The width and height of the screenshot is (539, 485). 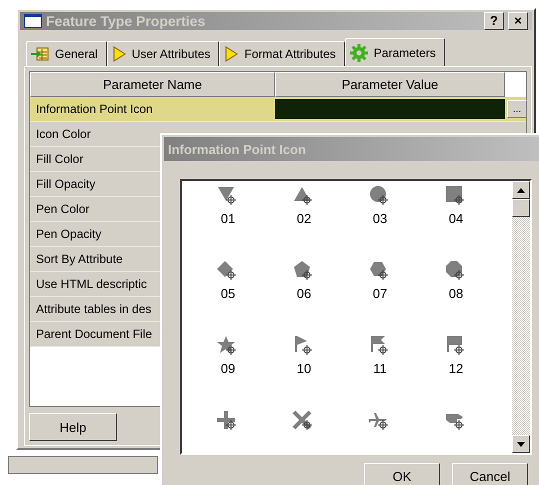 I want to click on parameter-name: Use HTML descriptic, so click(x=91, y=284).